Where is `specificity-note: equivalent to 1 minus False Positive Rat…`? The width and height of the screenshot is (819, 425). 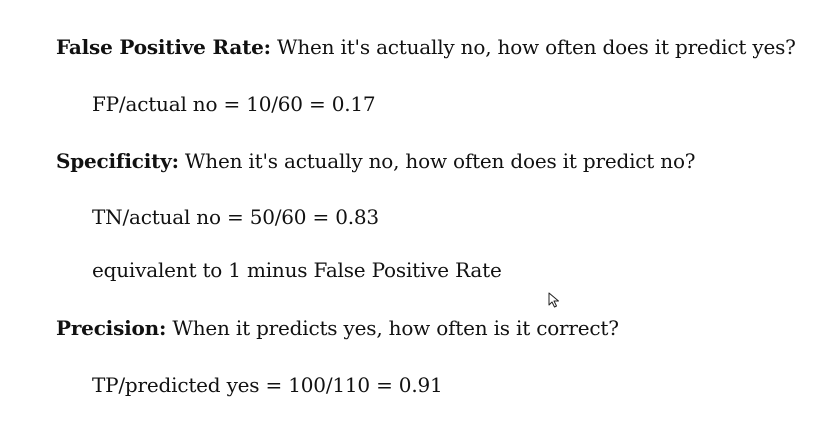 specificity-note: equivalent to 1 minus False Positive Rat… is located at coordinates (297, 270).